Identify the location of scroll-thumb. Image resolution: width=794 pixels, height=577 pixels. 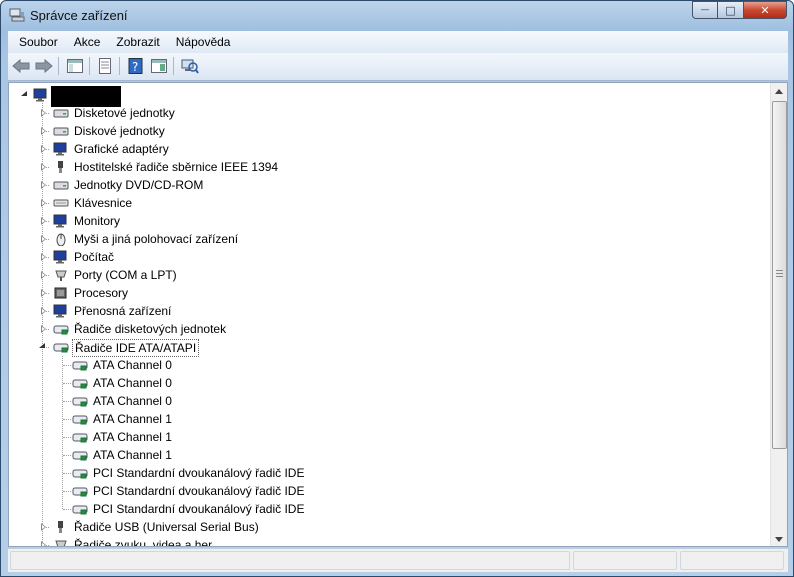
(779, 275).